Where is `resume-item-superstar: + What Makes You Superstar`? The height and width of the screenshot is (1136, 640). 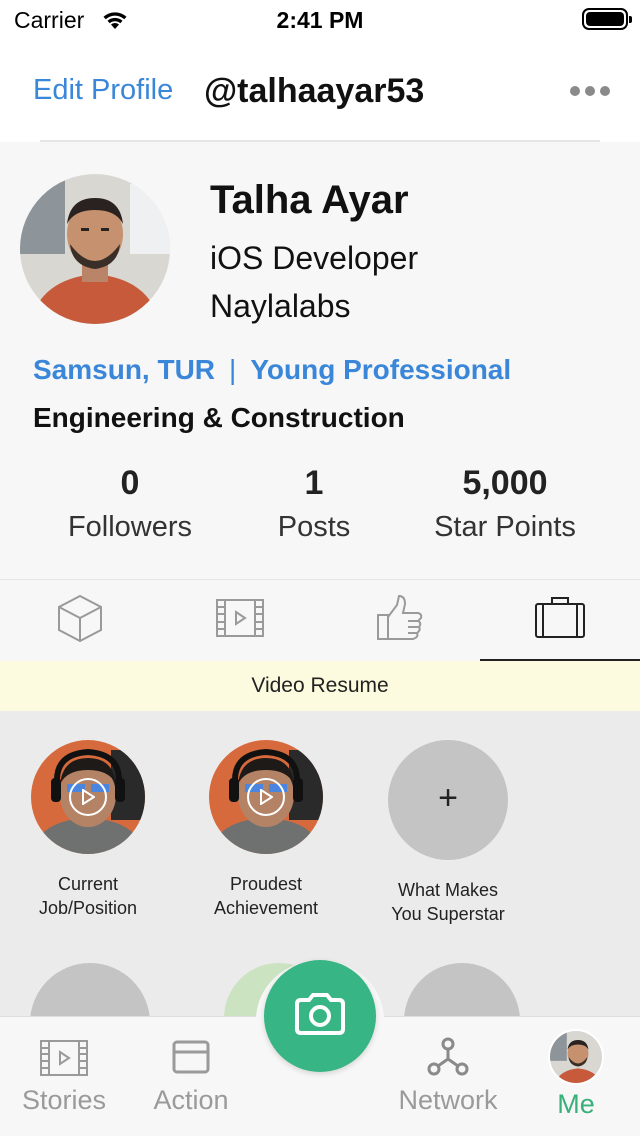 resume-item-superstar: + What Makes You Superstar is located at coordinates (448, 833).